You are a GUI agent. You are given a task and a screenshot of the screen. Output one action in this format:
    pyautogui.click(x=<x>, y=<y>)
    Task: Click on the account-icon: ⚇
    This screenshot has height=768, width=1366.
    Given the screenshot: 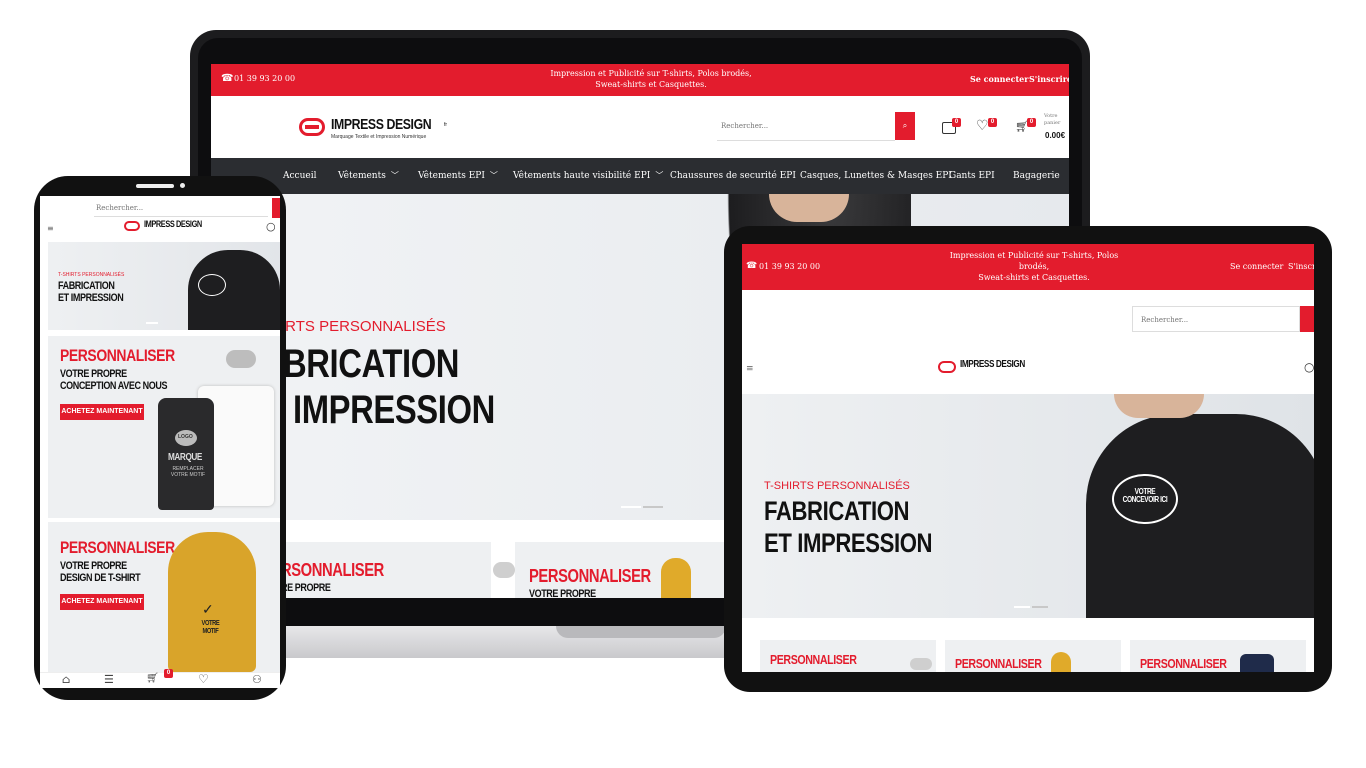 What is the action you would take?
    pyautogui.click(x=257, y=679)
    